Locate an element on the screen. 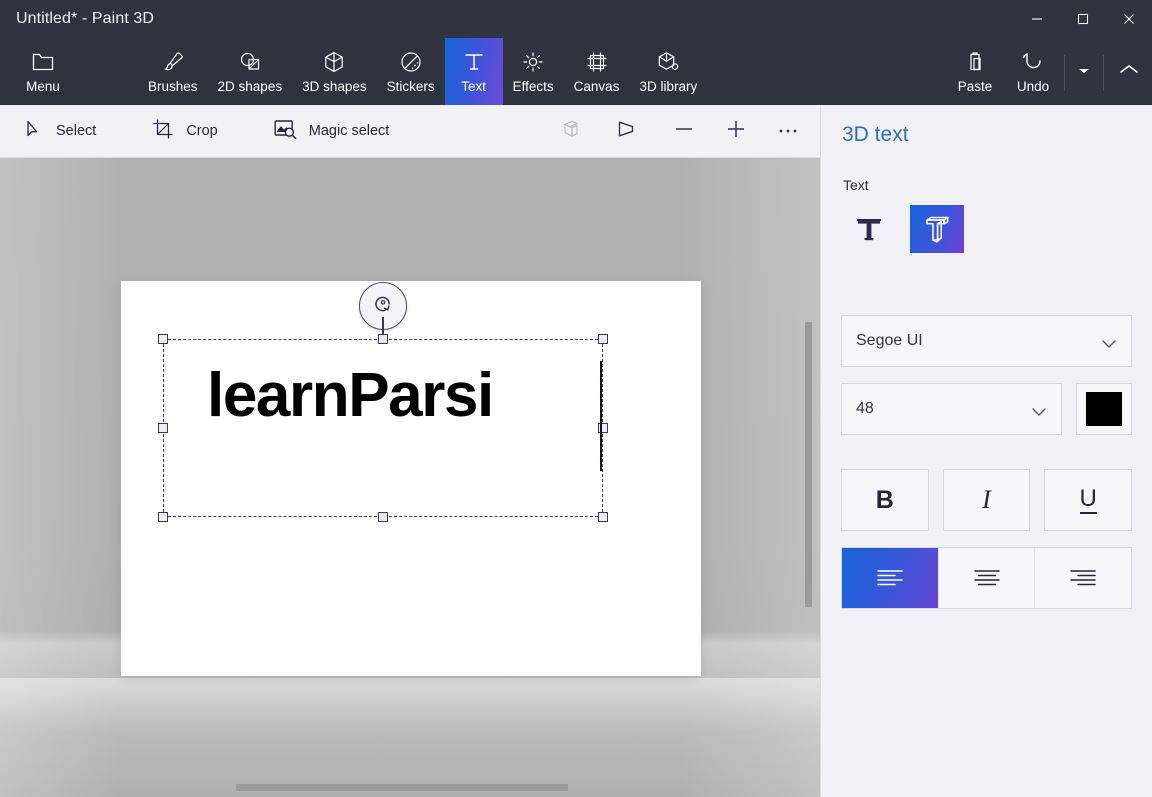 Image resolution: width=1152 pixels, height=797 pixels. text-color-button is located at coordinates (1104, 409).